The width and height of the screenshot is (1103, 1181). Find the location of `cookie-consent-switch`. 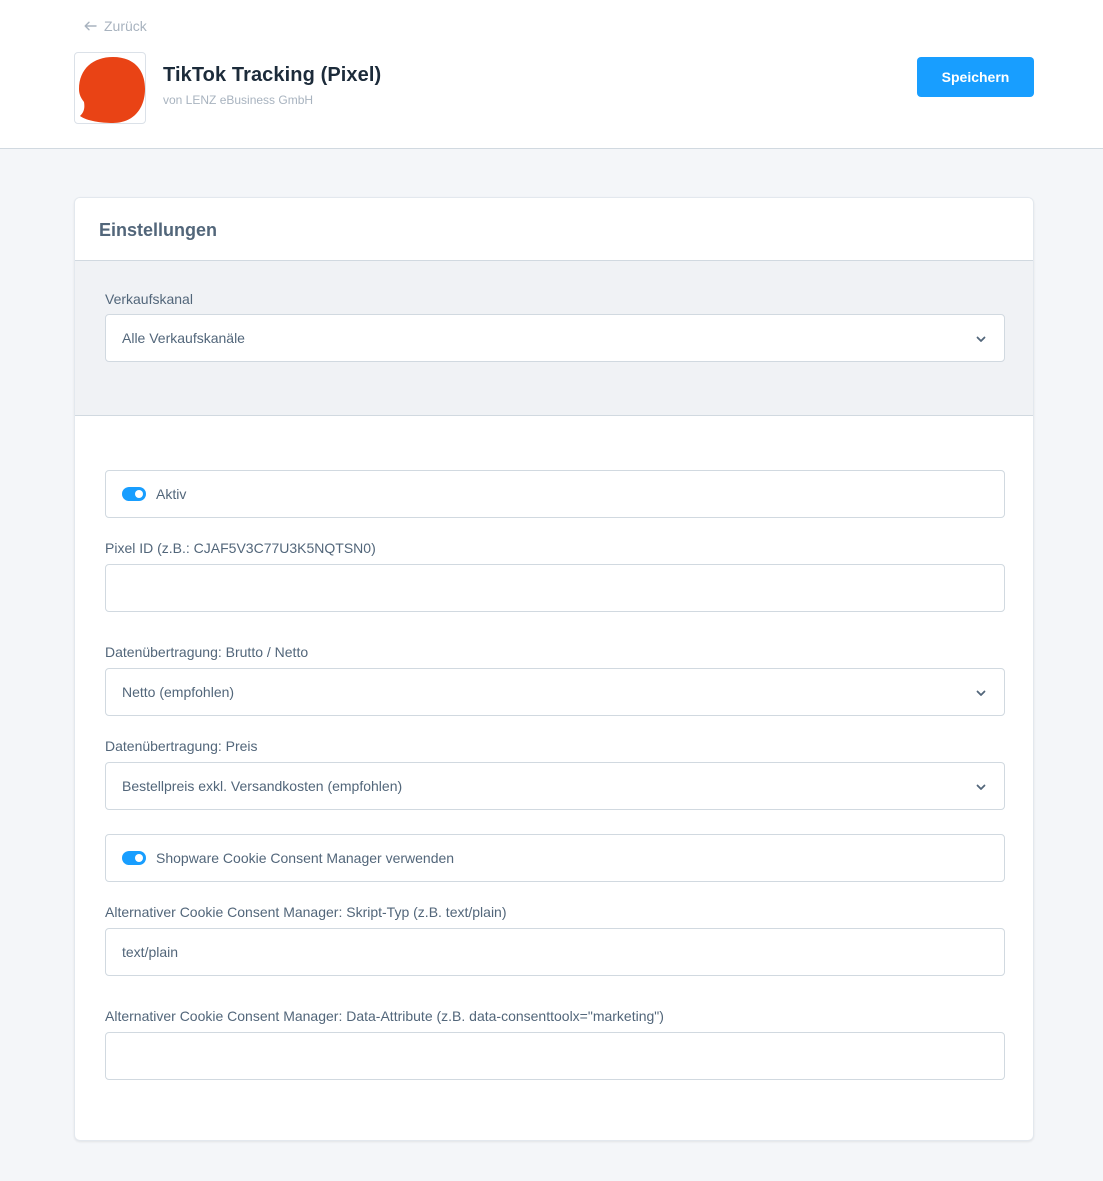

cookie-consent-switch is located at coordinates (134, 858).